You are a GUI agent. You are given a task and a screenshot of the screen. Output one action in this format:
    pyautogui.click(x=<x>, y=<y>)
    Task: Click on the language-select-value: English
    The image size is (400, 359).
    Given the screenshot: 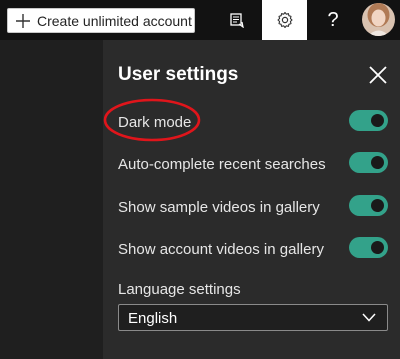 What is the action you would take?
    pyautogui.click(x=153, y=318)
    